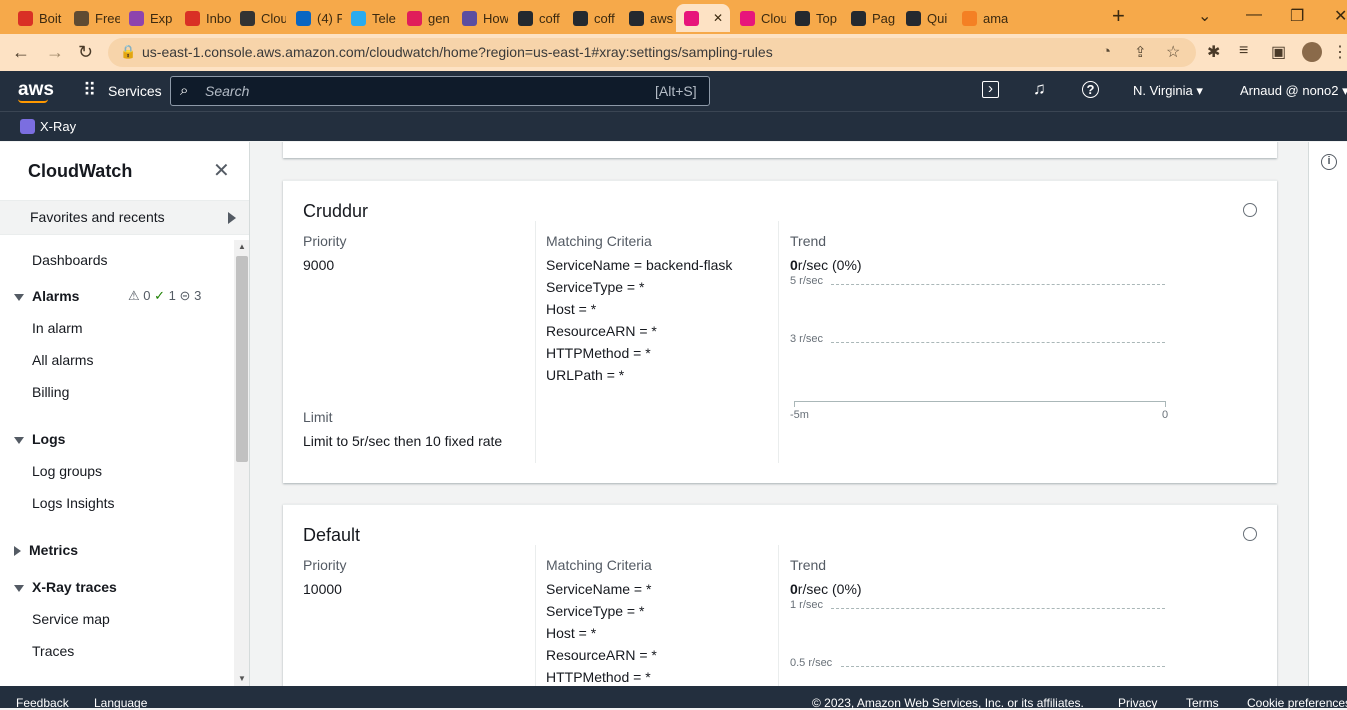  What do you see at coordinates (322, 589) in the screenshot?
I see `priority-value: 10000` at bounding box center [322, 589].